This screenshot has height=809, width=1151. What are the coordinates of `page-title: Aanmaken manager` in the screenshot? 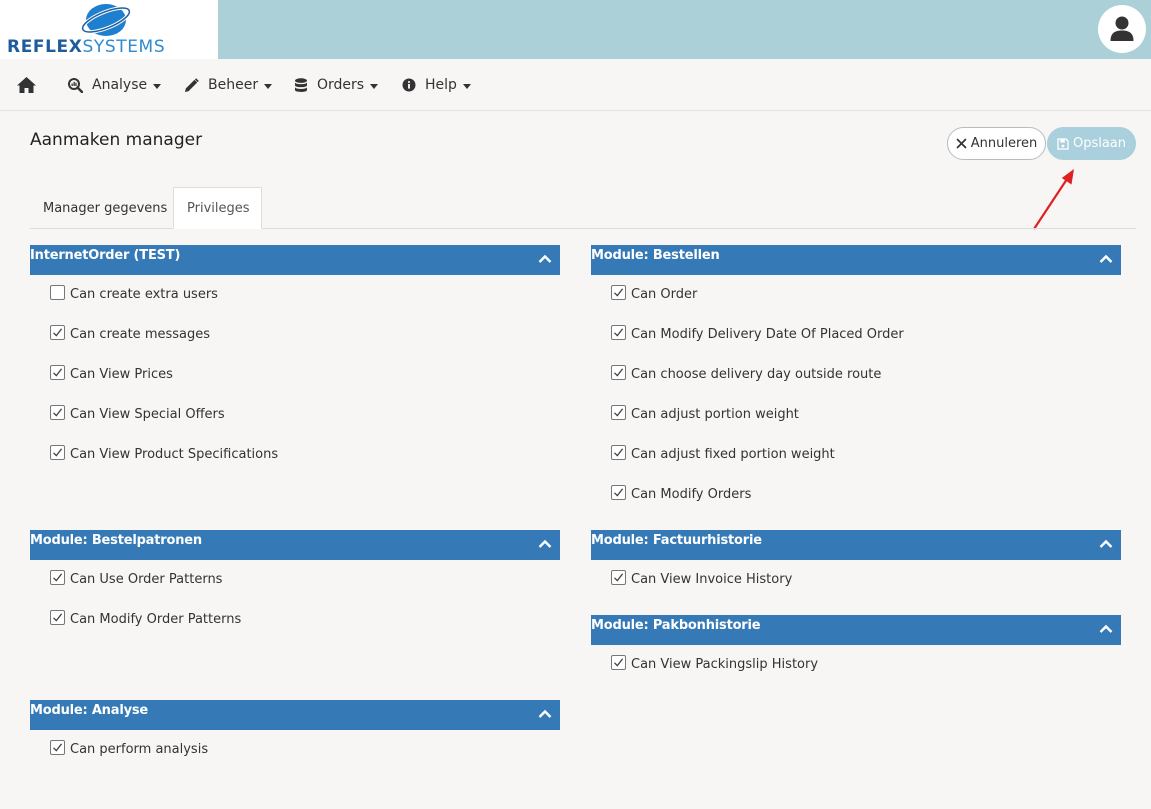 It's located at (116, 140).